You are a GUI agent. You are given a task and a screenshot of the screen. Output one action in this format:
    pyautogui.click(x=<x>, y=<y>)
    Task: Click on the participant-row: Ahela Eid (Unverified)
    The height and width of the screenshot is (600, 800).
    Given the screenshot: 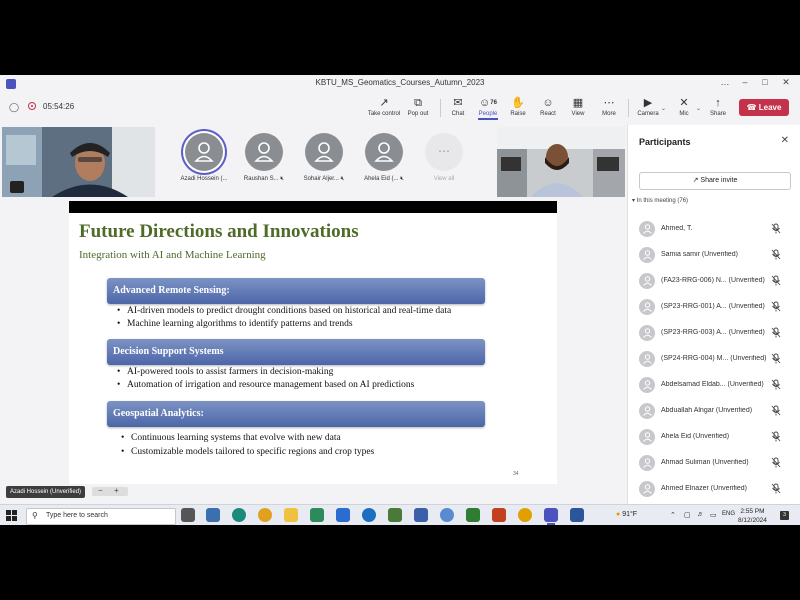 What is the action you would take?
    pyautogui.click(x=715, y=437)
    